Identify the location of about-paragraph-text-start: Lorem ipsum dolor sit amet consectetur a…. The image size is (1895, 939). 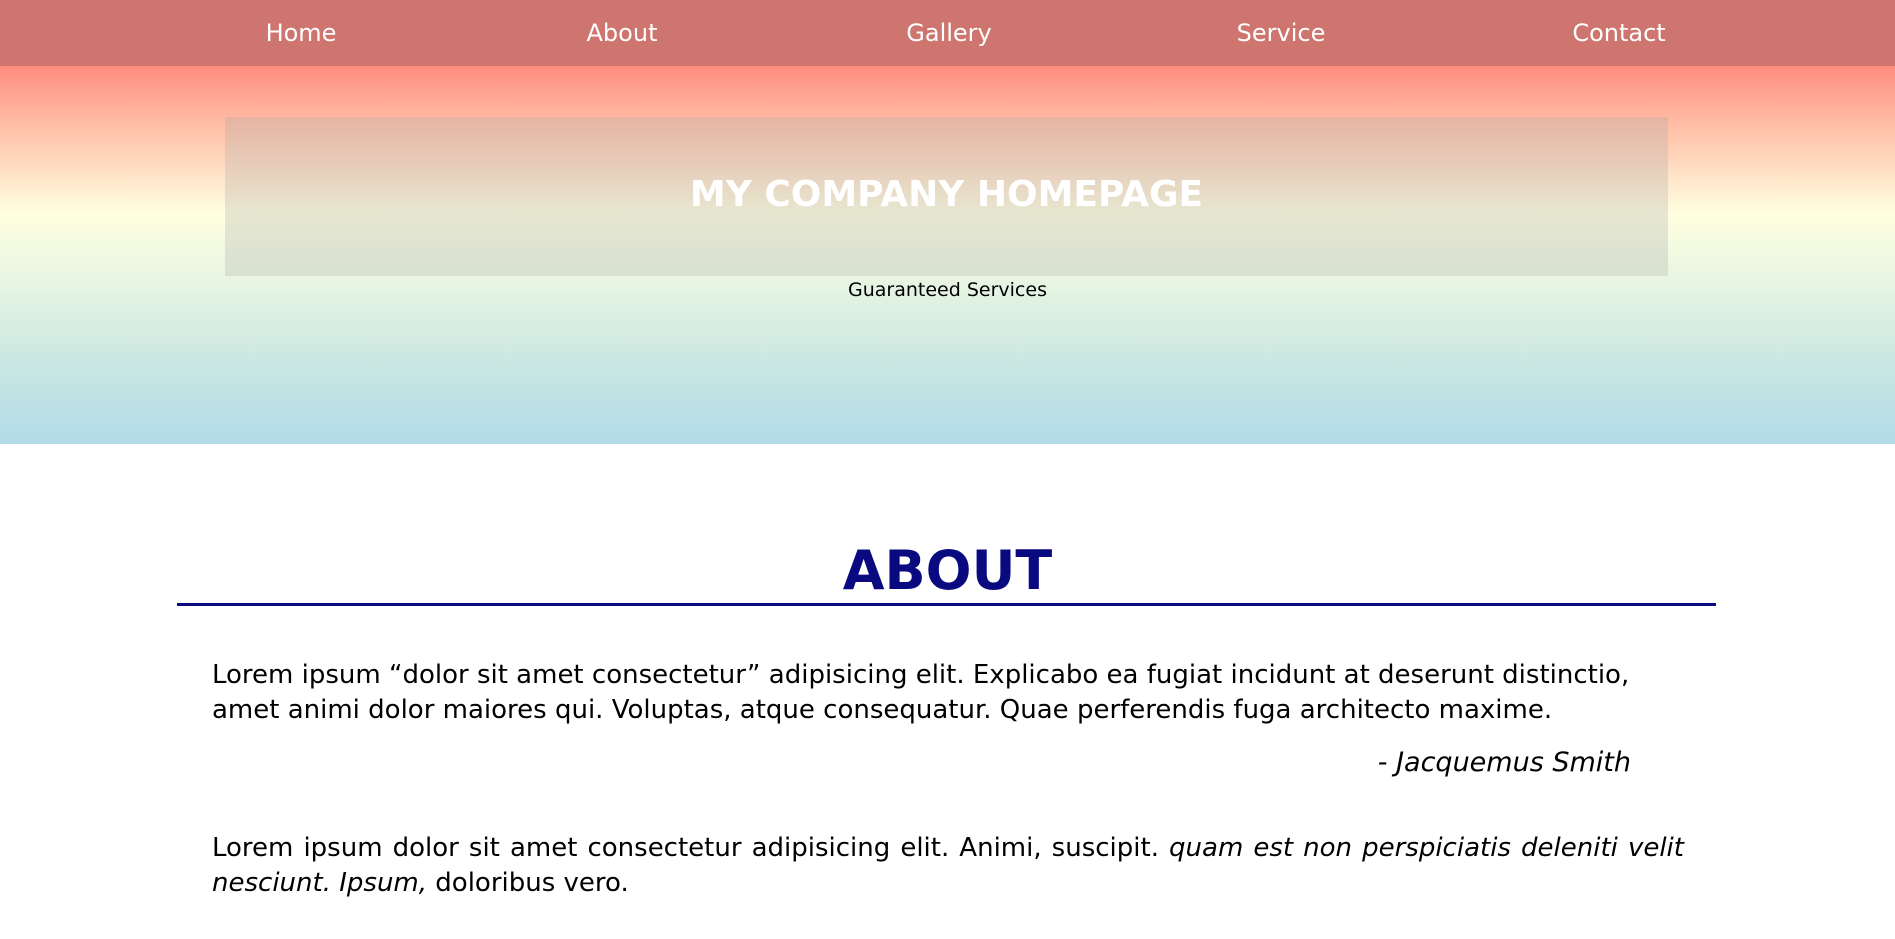
(691, 848).